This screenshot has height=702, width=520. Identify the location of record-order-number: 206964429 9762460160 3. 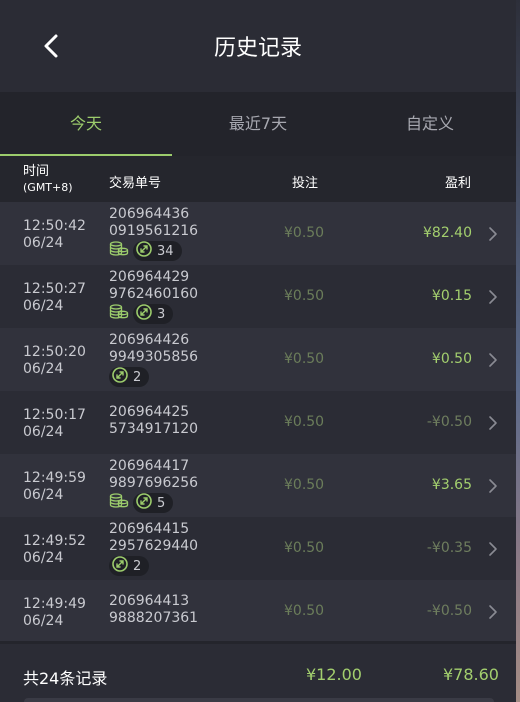
(153, 296).